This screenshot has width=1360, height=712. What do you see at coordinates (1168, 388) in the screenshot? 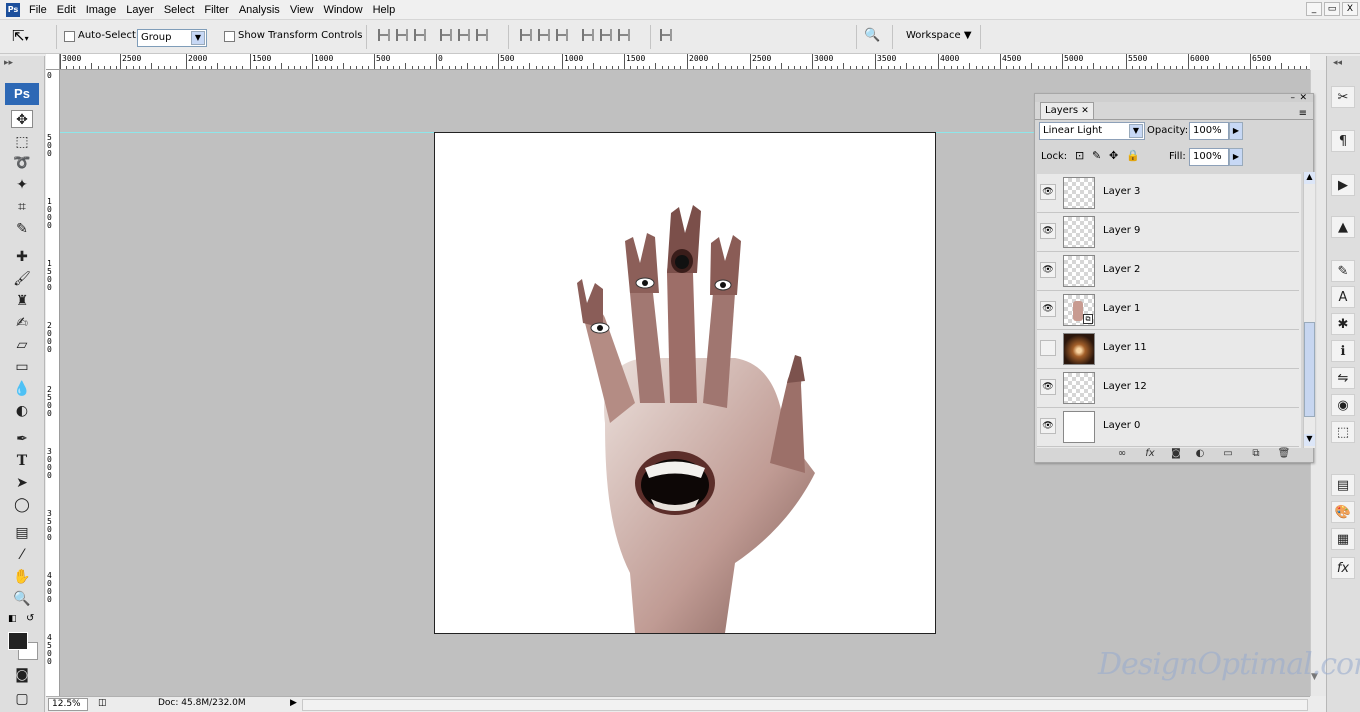
I see `layer-row: 👁 Layer 12` at bounding box center [1168, 388].